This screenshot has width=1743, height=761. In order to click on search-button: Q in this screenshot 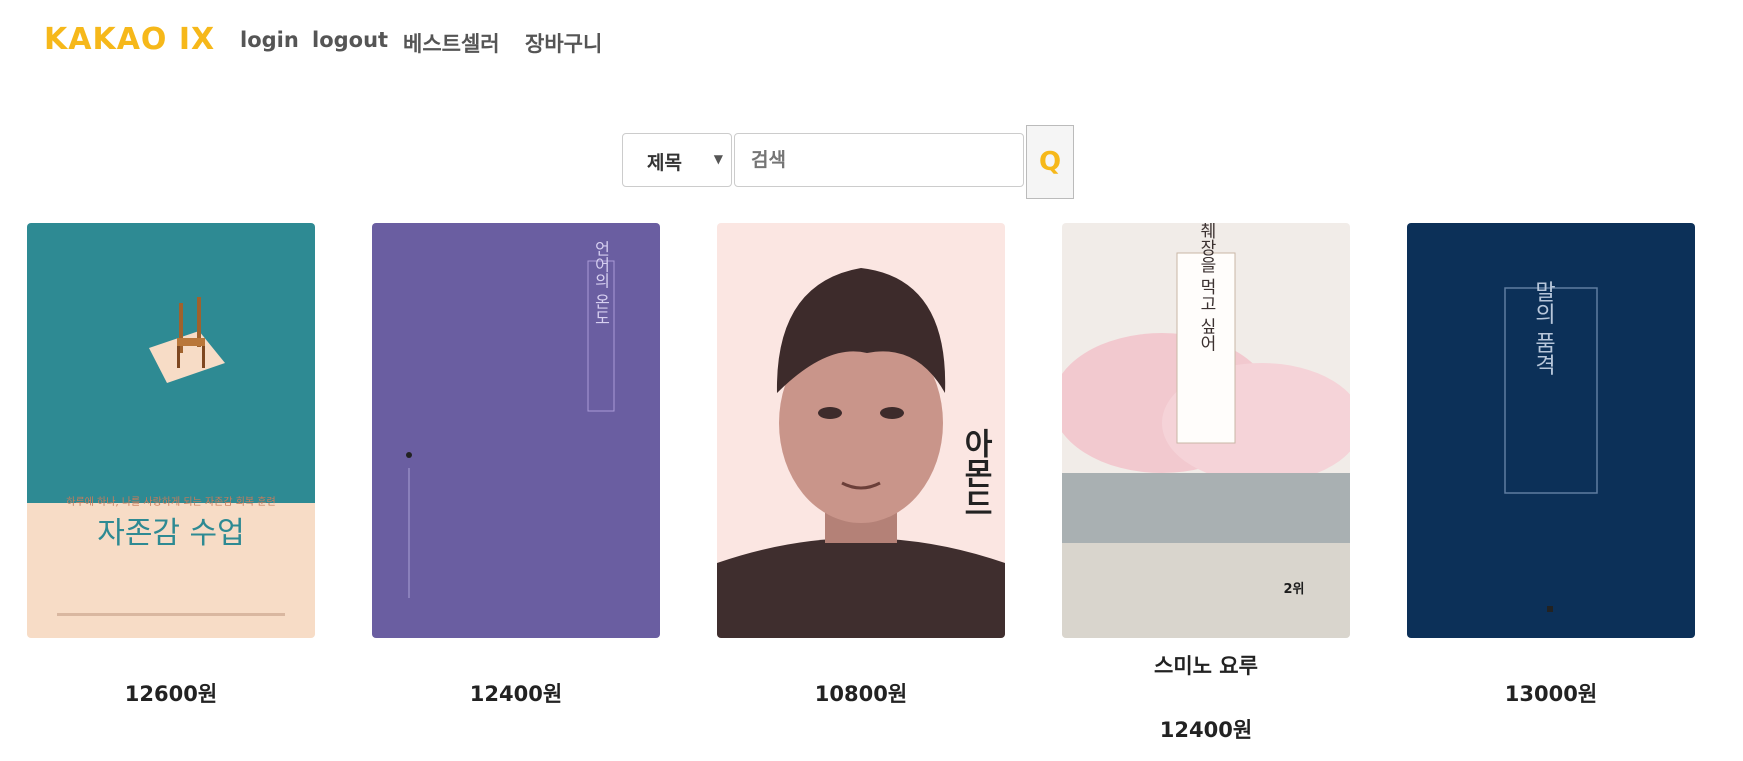, I will do `click(1050, 162)`.